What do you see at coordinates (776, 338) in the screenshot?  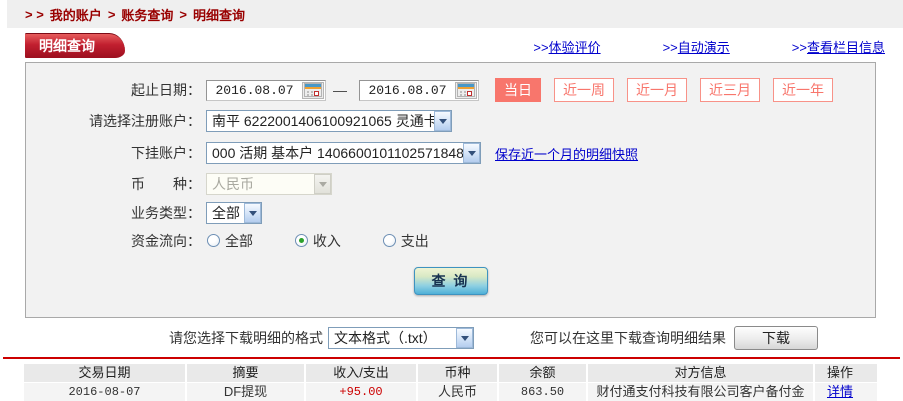 I see `download-button: 下载` at bounding box center [776, 338].